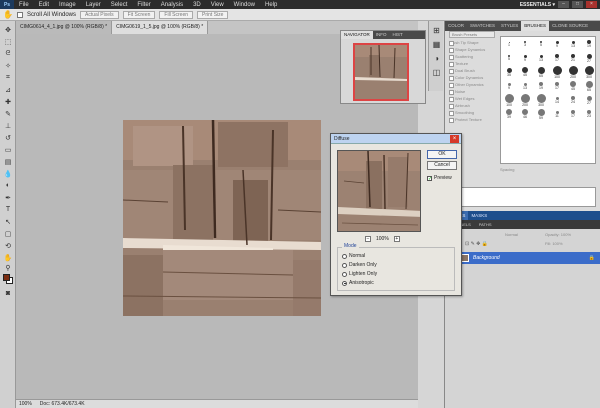  What do you see at coordinates (557, 114) in the screenshot?
I see `brush-preset: 11` at bounding box center [557, 114].